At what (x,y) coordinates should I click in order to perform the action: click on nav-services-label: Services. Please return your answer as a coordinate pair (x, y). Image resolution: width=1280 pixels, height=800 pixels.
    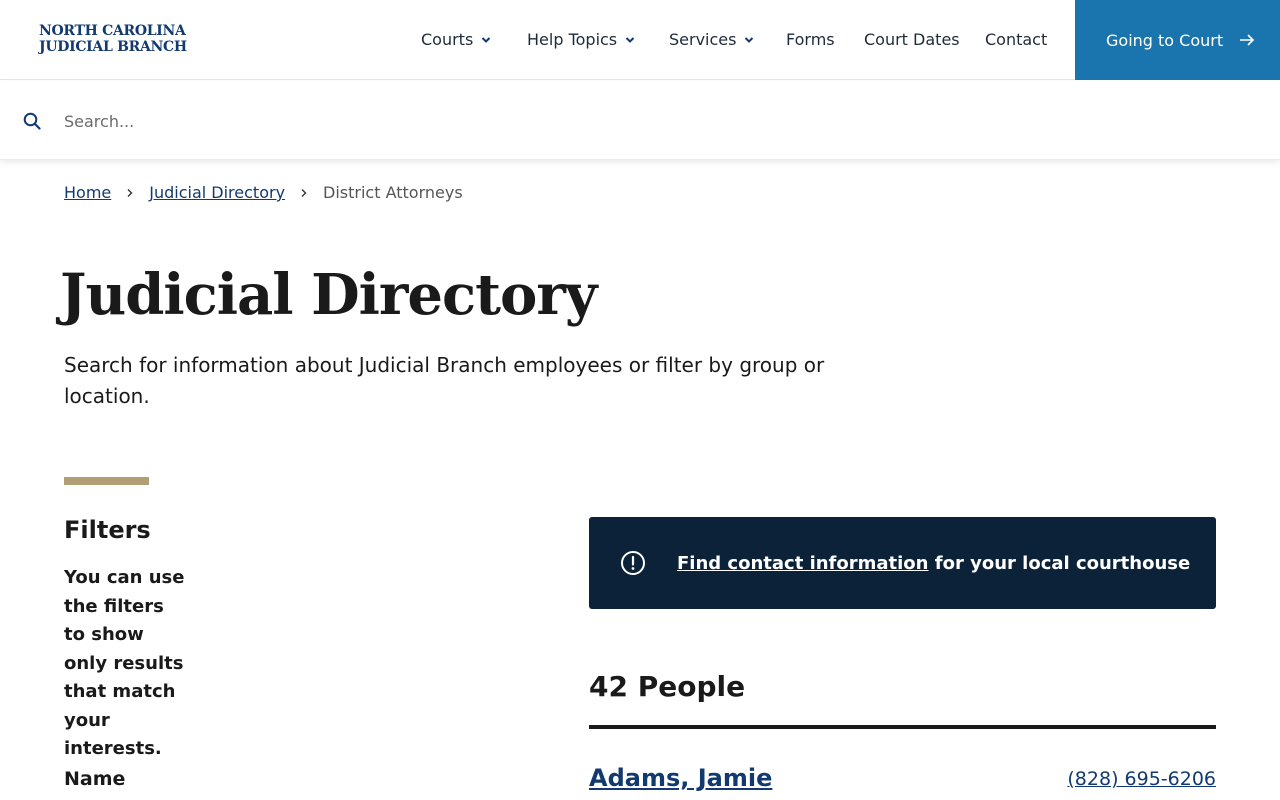
    Looking at the image, I should click on (703, 39).